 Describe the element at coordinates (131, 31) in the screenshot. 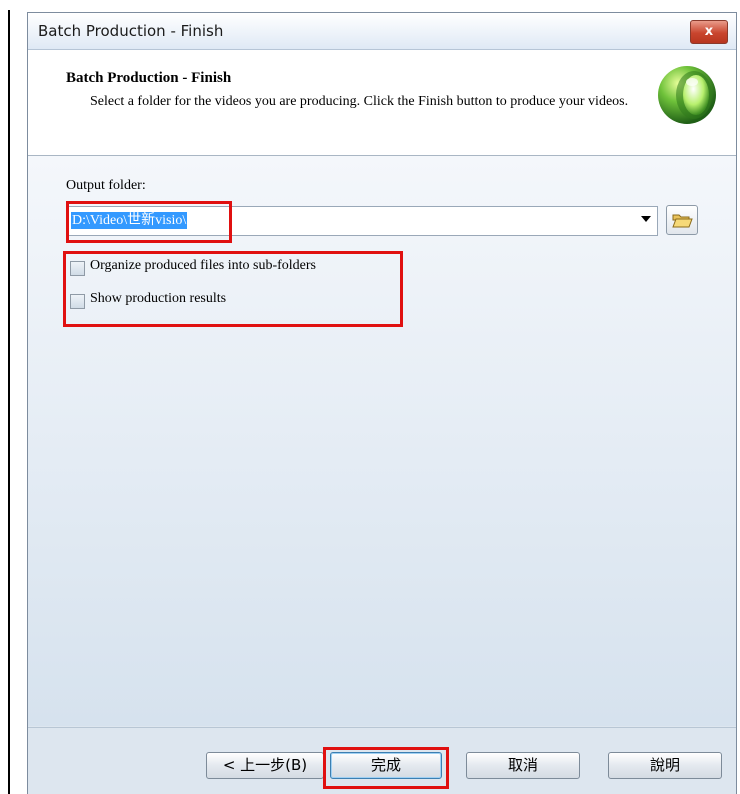

I see `window-title: Batch Production - Finish` at that location.